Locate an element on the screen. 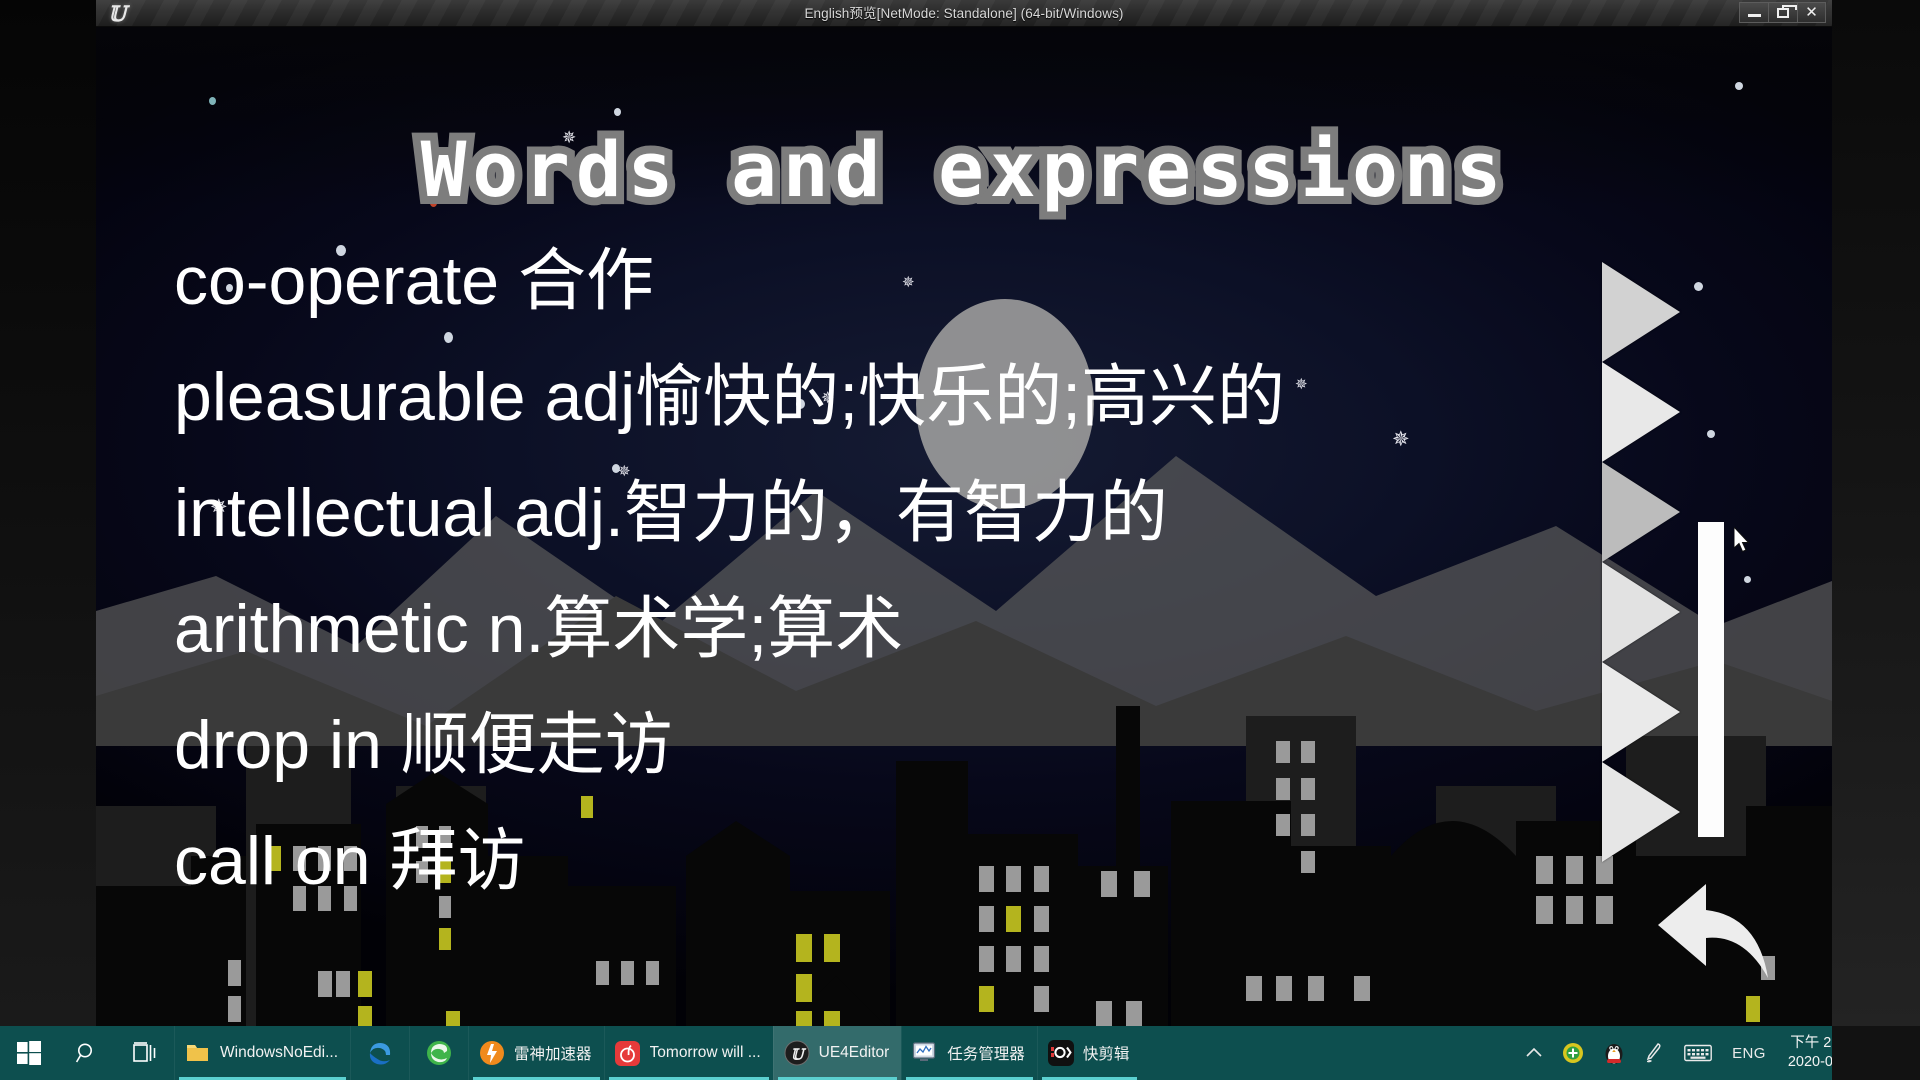 This screenshot has height=1080, width=1920. unreal-engine-icon: 𝕌 is located at coordinates (797, 1053).